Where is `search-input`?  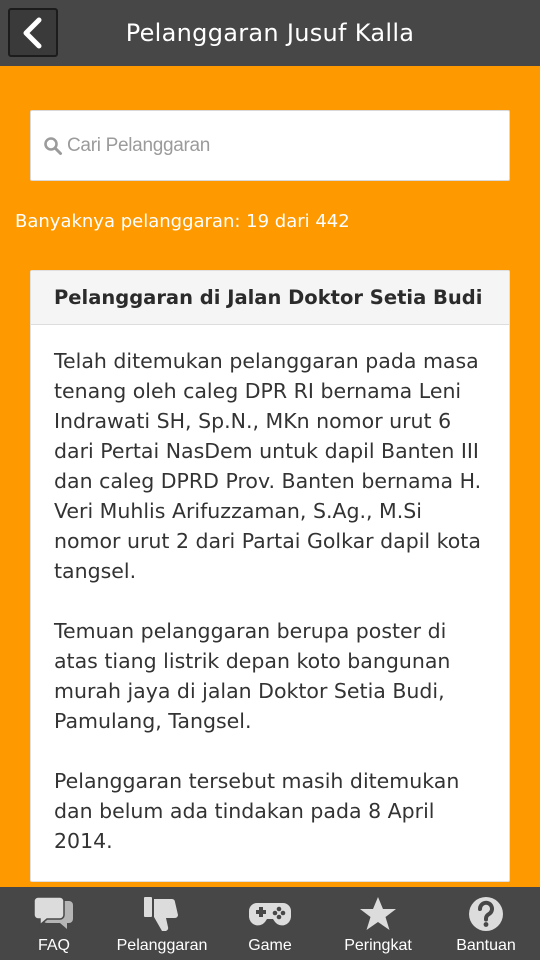 search-input is located at coordinates (277, 145).